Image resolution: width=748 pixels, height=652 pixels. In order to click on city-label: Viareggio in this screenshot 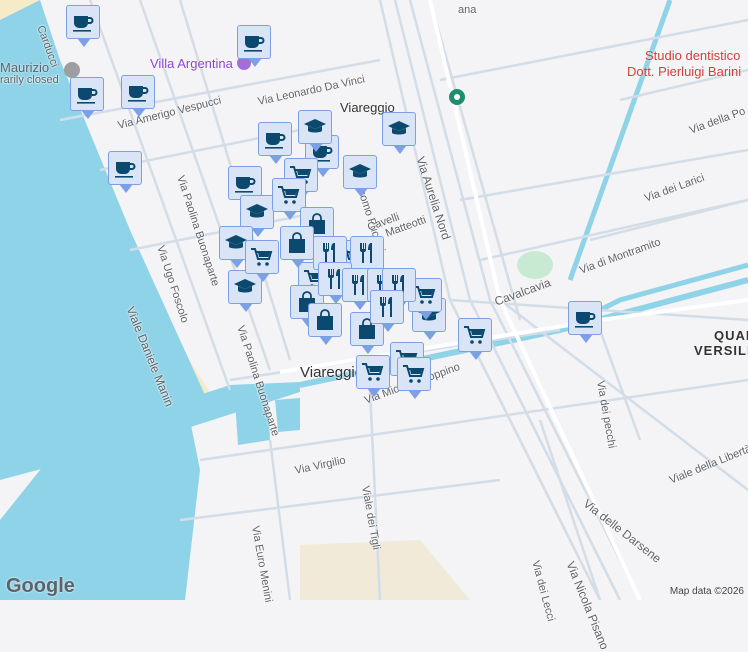, I will do `click(332, 372)`.